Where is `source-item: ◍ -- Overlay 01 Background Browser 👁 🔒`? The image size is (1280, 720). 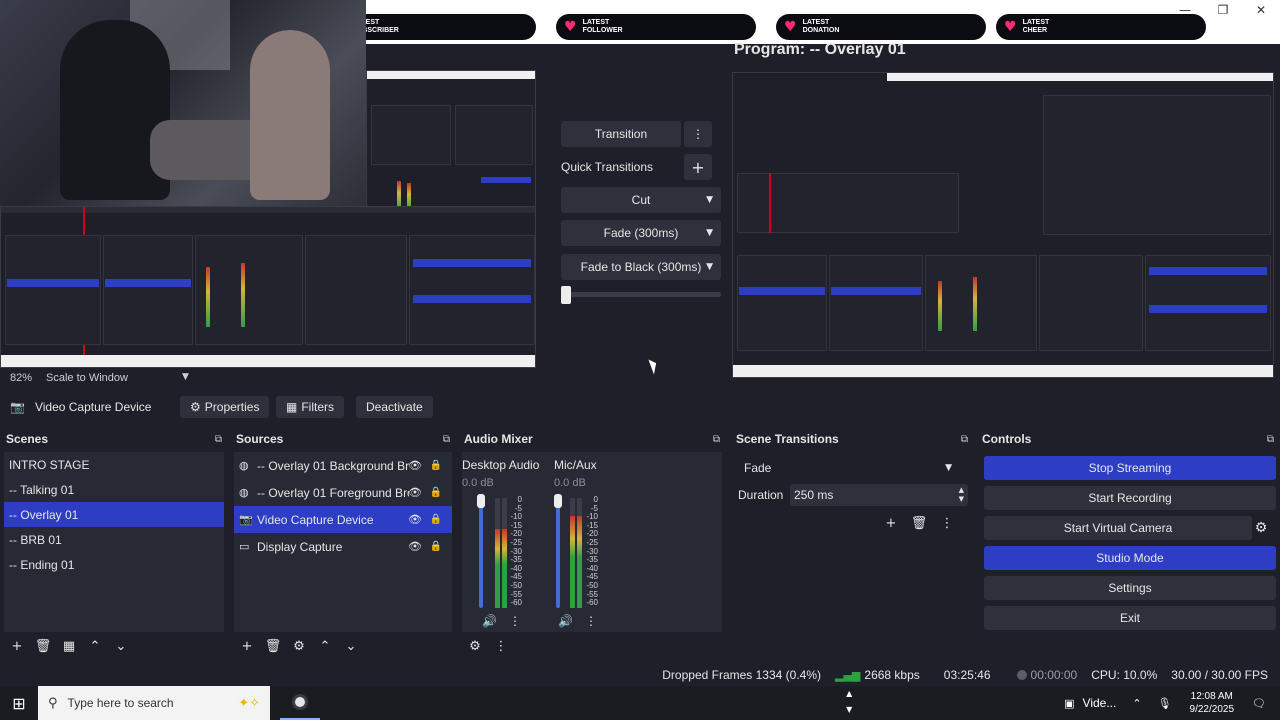 source-item: ◍ -- Overlay 01 Background Browser 👁 🔒 is located at coordinates (343, 465).